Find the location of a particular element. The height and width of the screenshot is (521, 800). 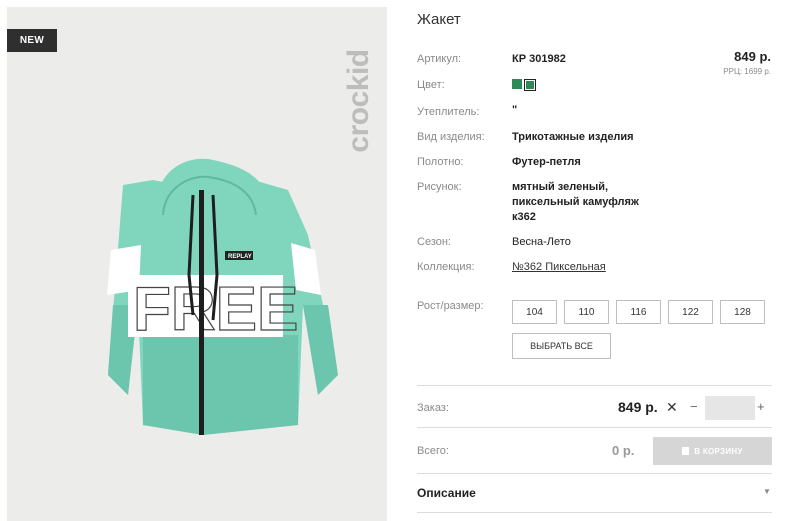

spec-label-type: Вид изделия: is located at coordinates (451, 137).